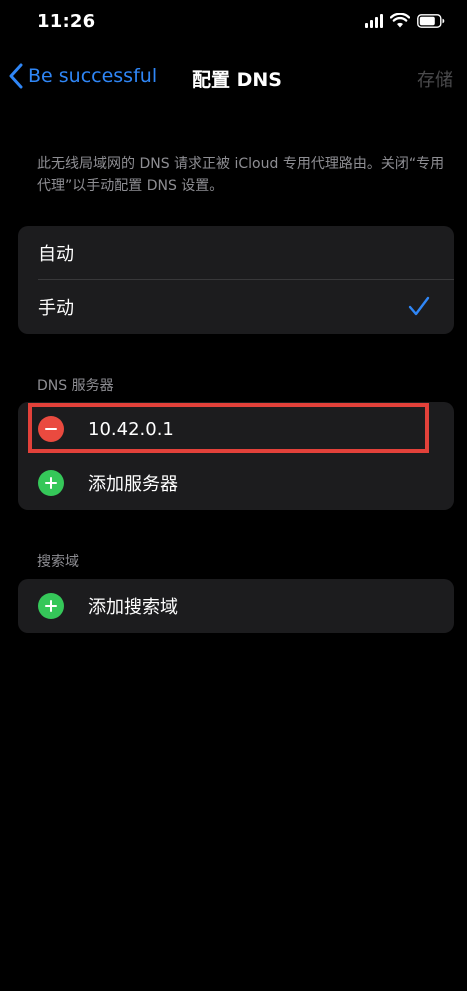  Describe the element at coordinates (228, 428) in the screenshot. I see `highlight-box` at that location.